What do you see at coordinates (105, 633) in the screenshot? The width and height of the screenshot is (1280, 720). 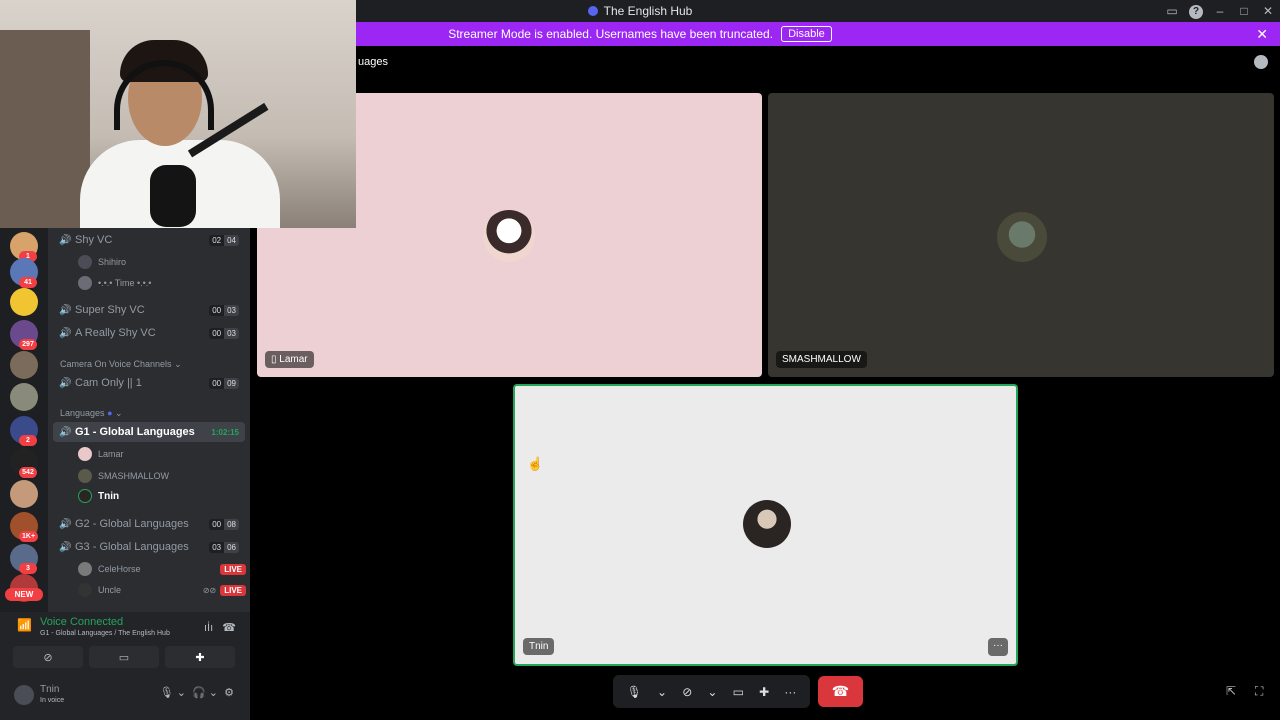 I see `voice-channel-path: G1 - Global Languages / The English Hub` at bounding box center [105, 633].